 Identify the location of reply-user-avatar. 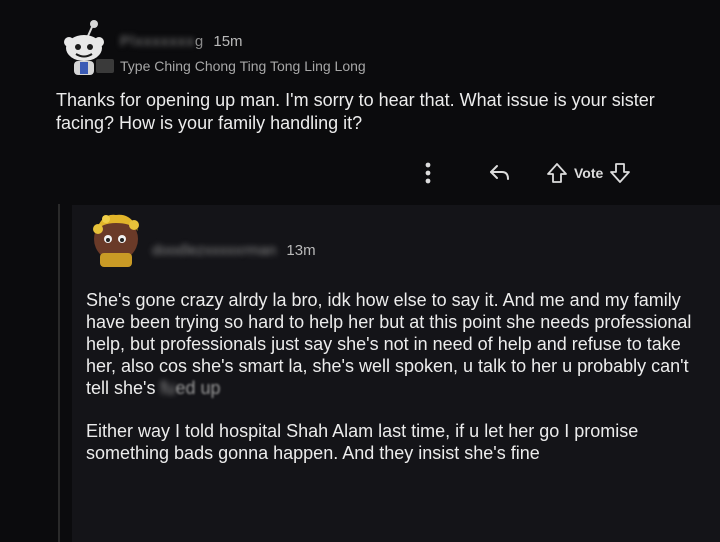
(116, 240).